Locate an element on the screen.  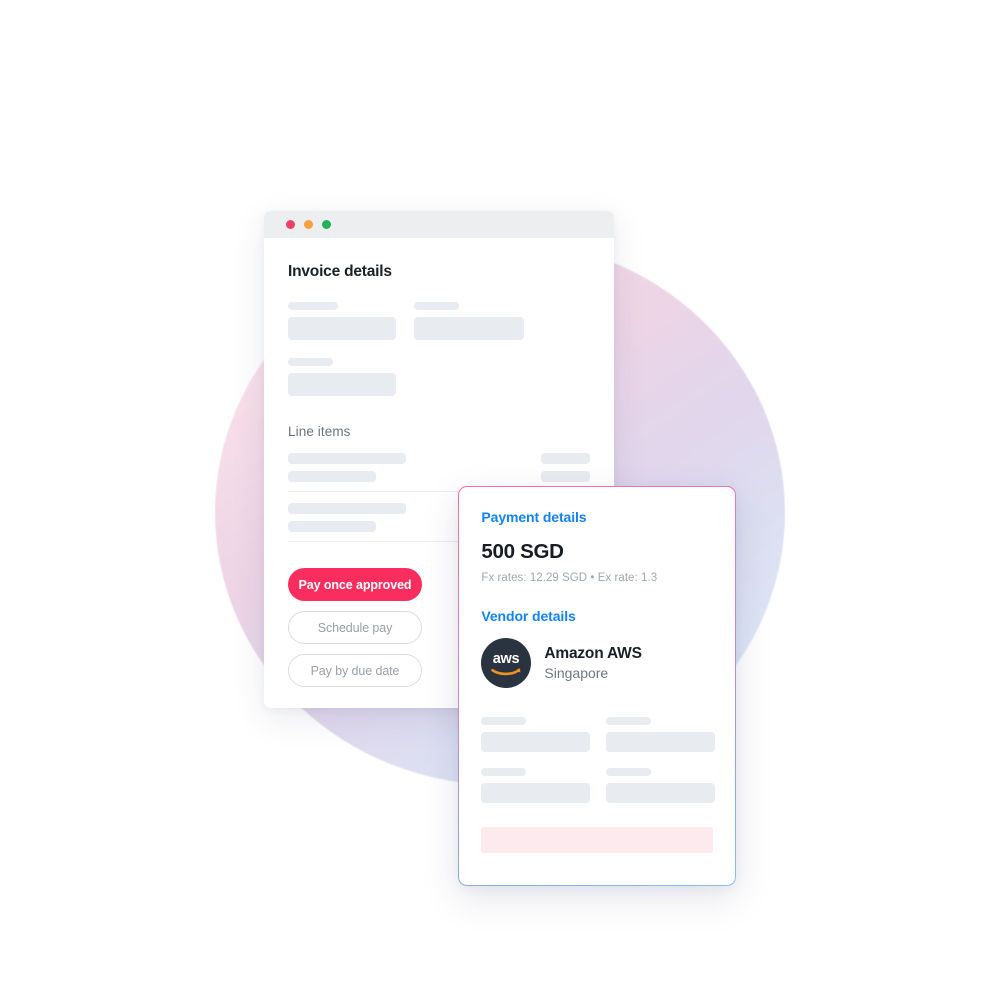
vendor-location: Singapore is located at coordinates (576, 672).